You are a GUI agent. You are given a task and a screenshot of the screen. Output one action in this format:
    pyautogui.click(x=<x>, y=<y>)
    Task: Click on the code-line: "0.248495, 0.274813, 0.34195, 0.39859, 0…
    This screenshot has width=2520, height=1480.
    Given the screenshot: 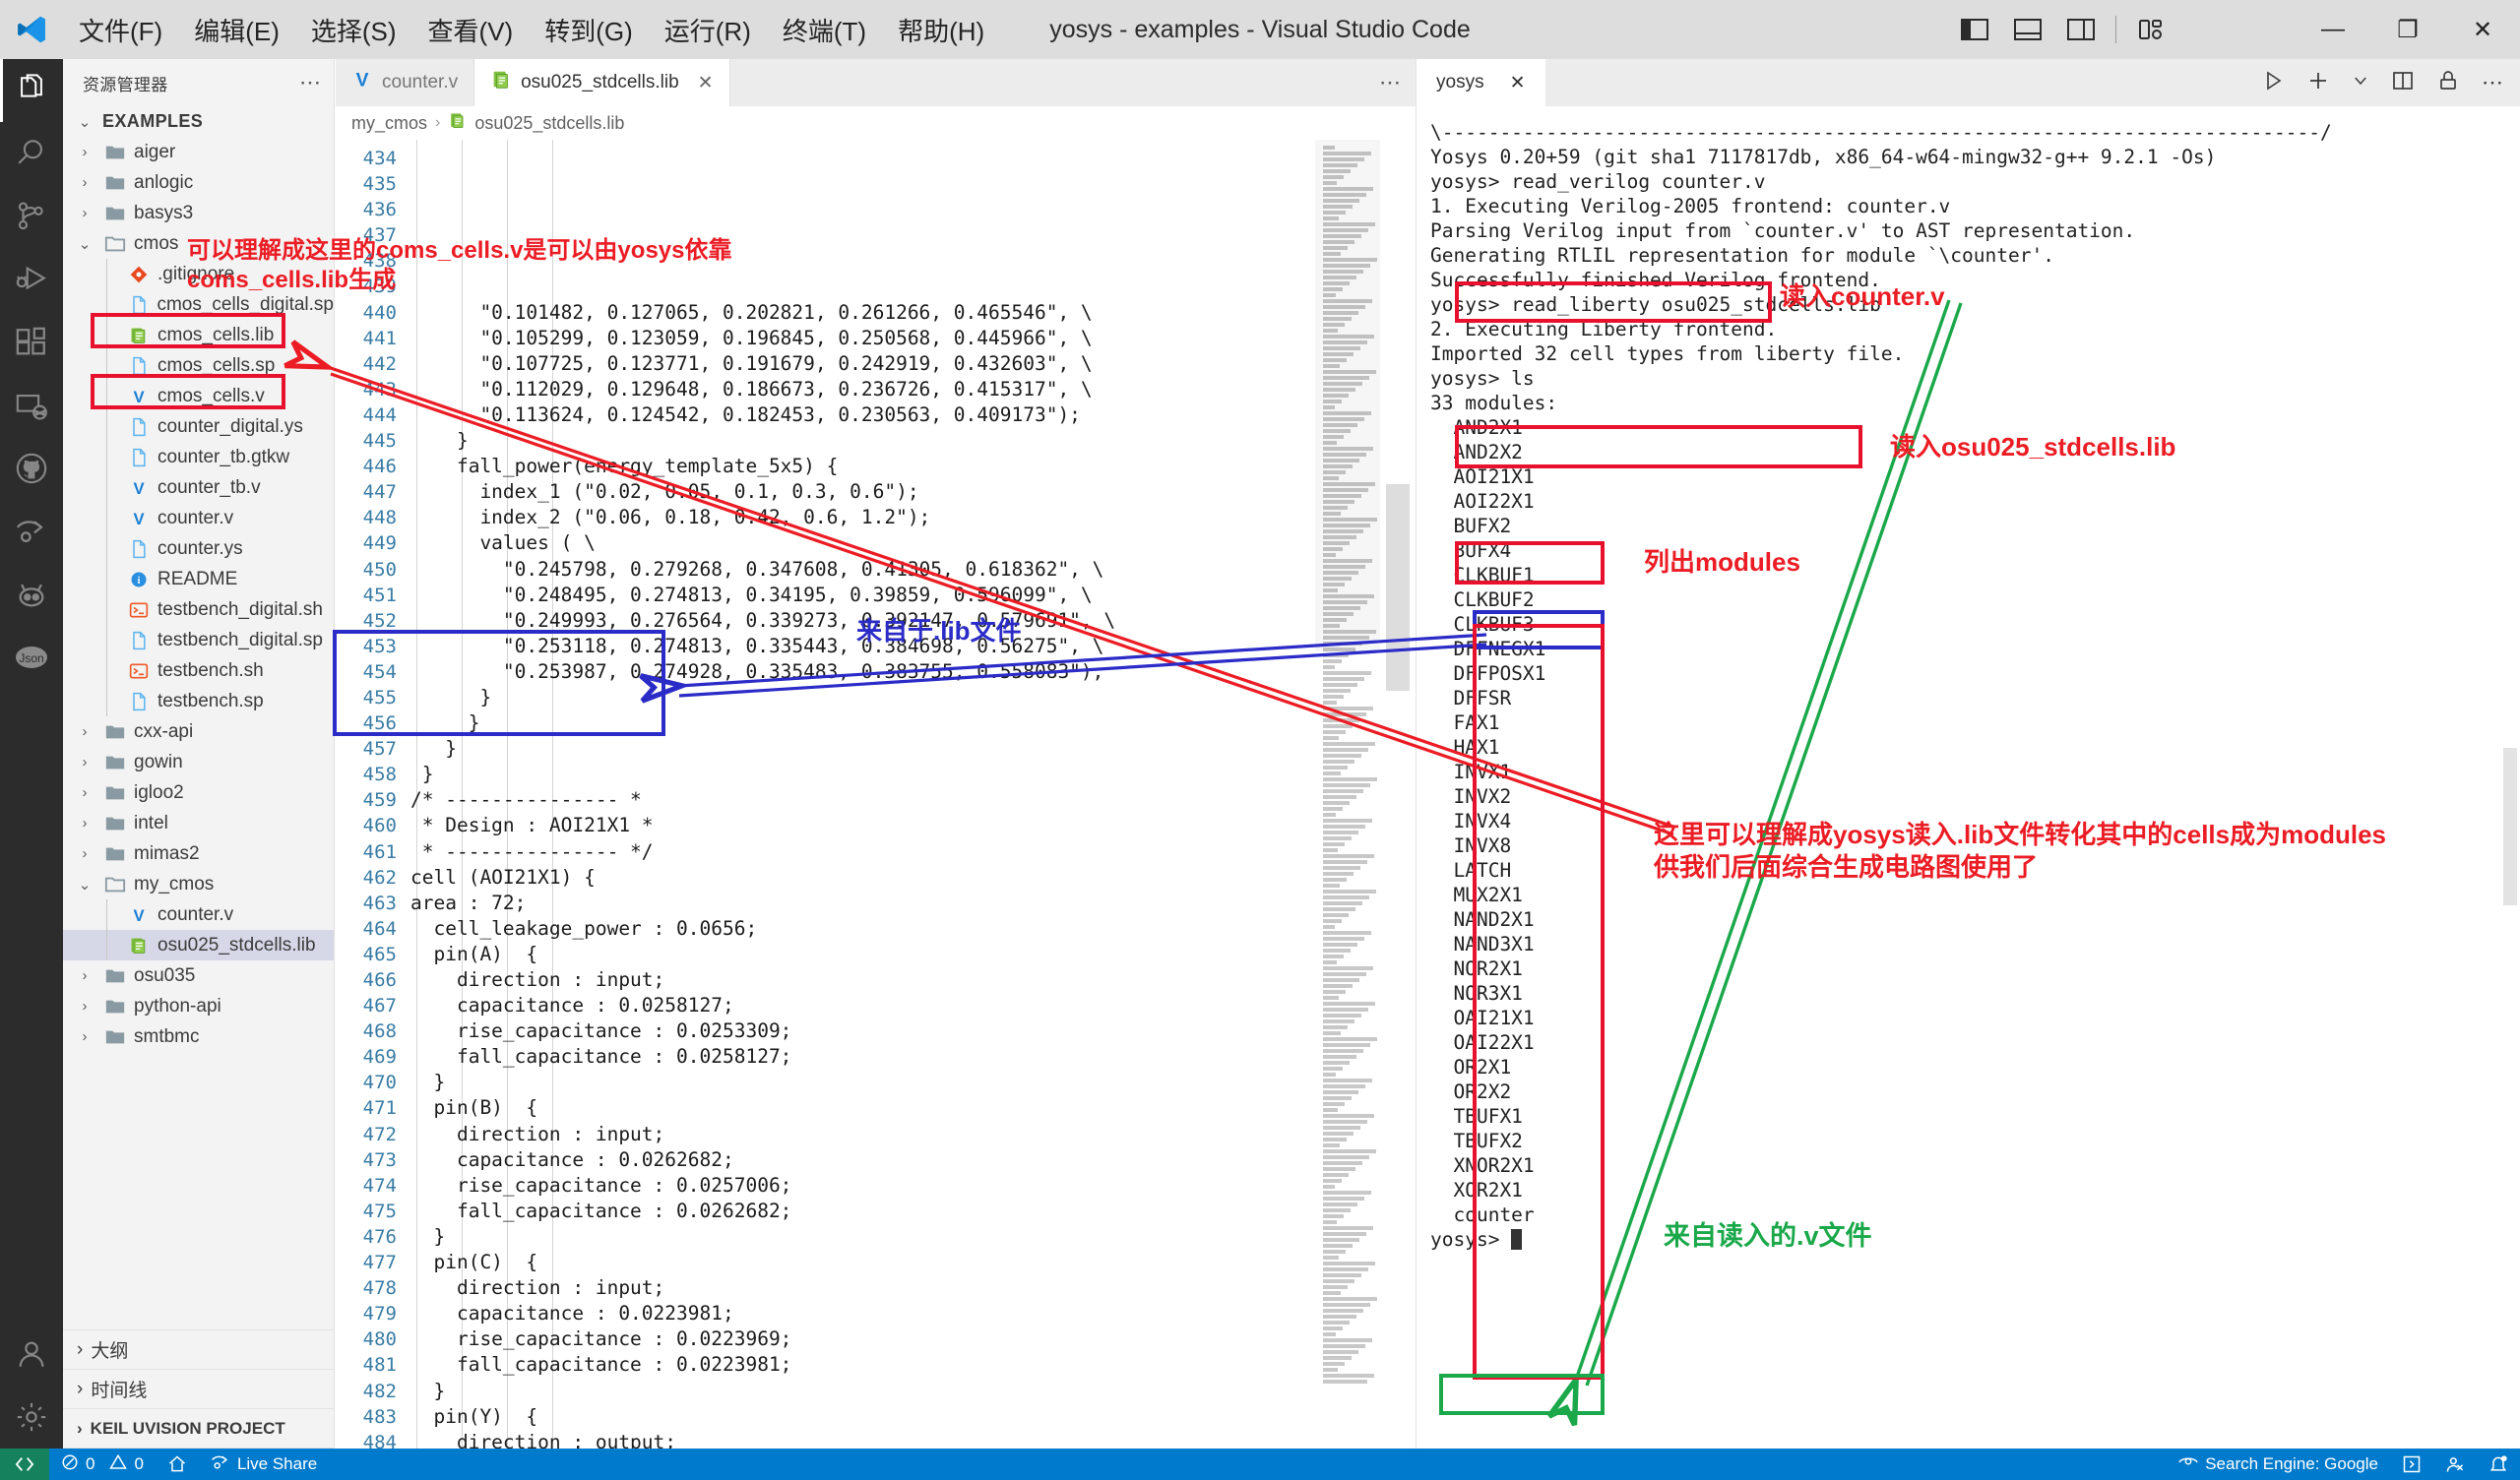 What is the action you would take?
    pyautogui.click(x=913, y=595)
    